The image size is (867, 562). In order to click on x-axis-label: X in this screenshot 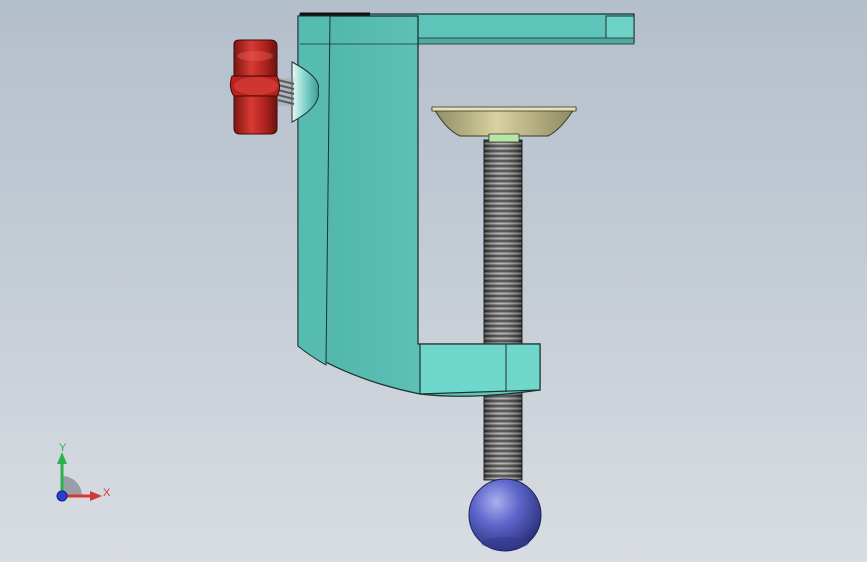, I will do `click(107, 493)`.